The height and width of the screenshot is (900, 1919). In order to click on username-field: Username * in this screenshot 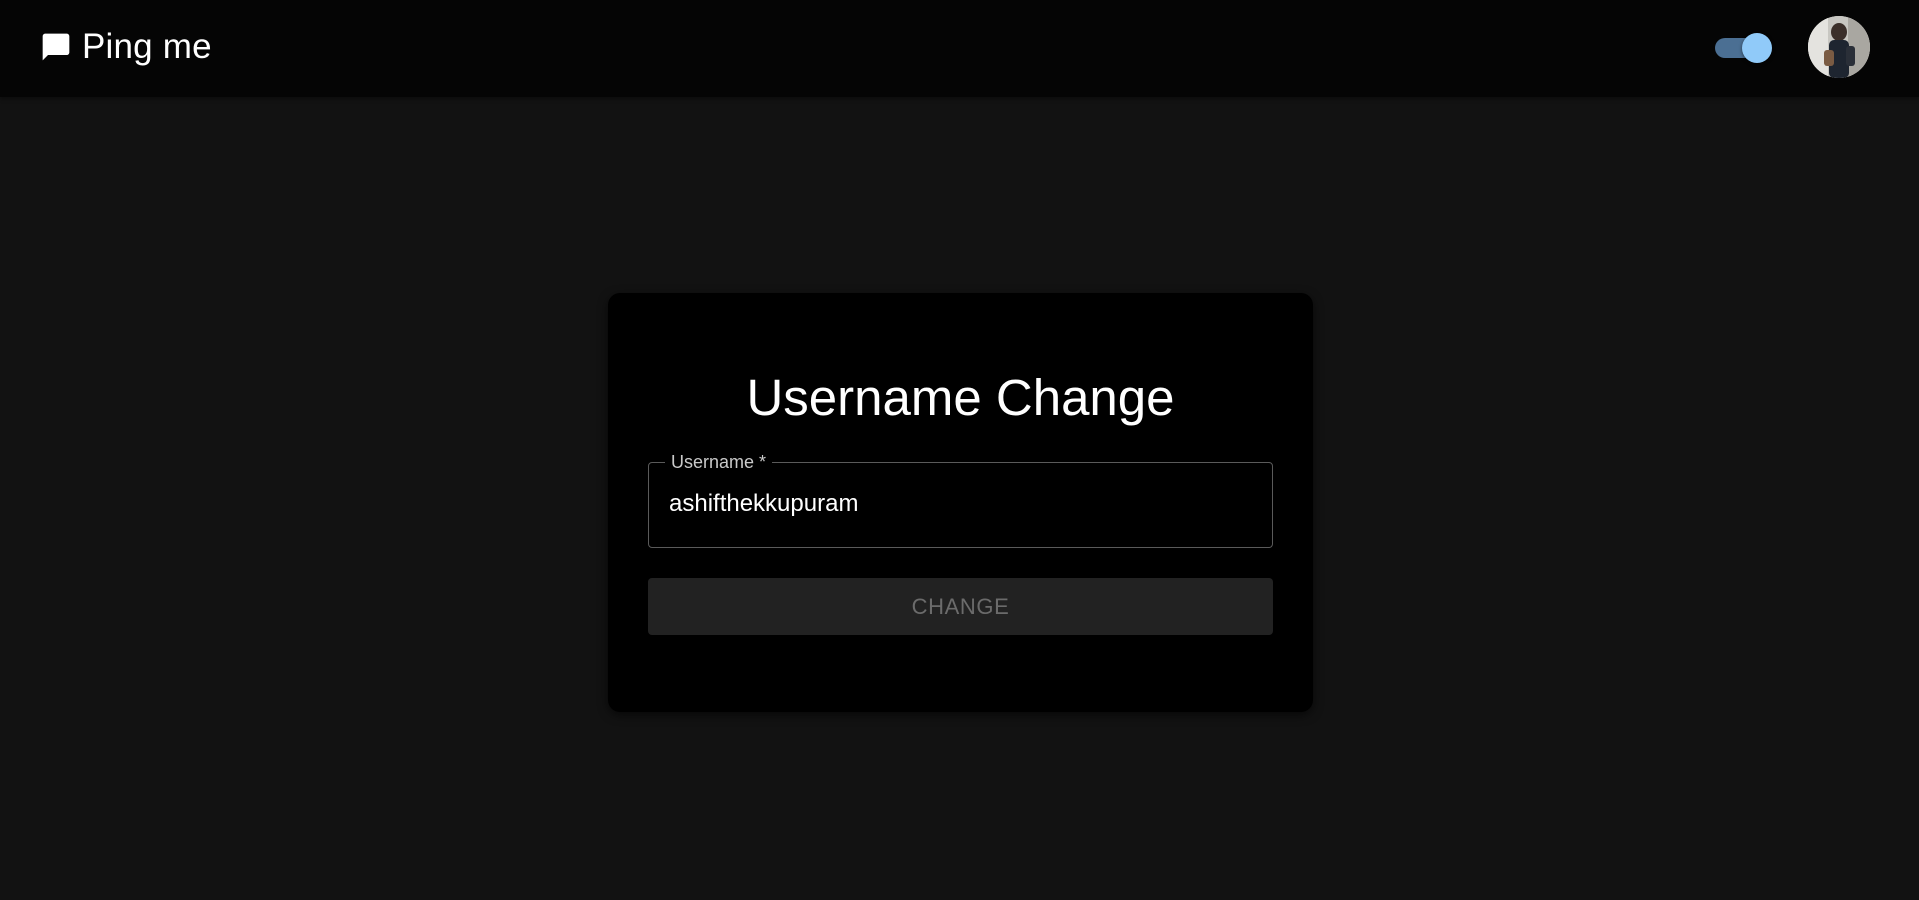, I will do `click(960, 500)`.